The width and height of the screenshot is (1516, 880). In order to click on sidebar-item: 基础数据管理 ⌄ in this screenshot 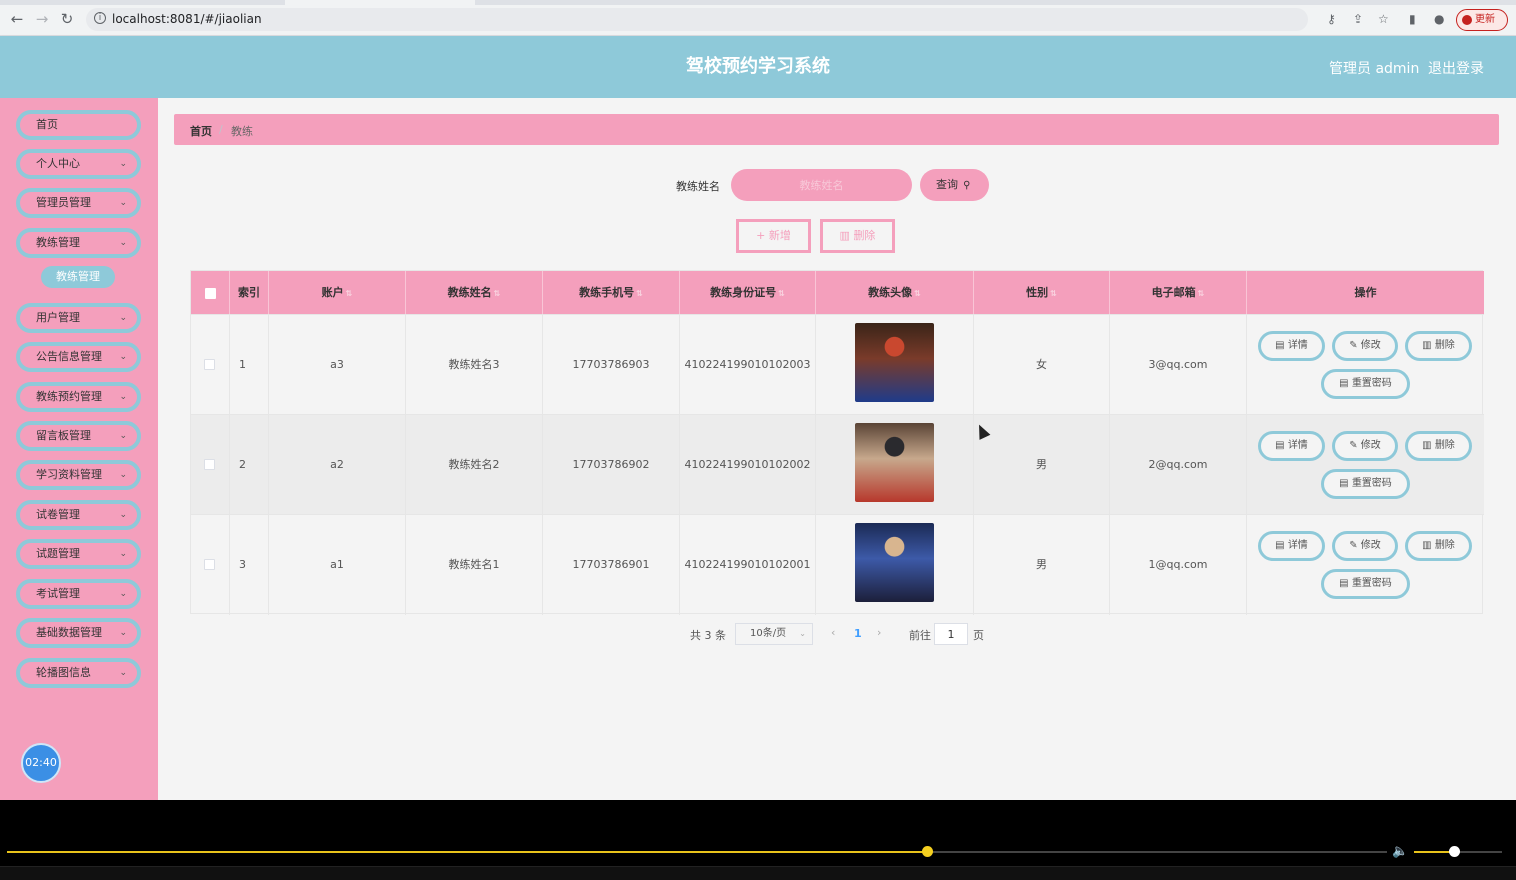, I will do `click(78, 633)`.